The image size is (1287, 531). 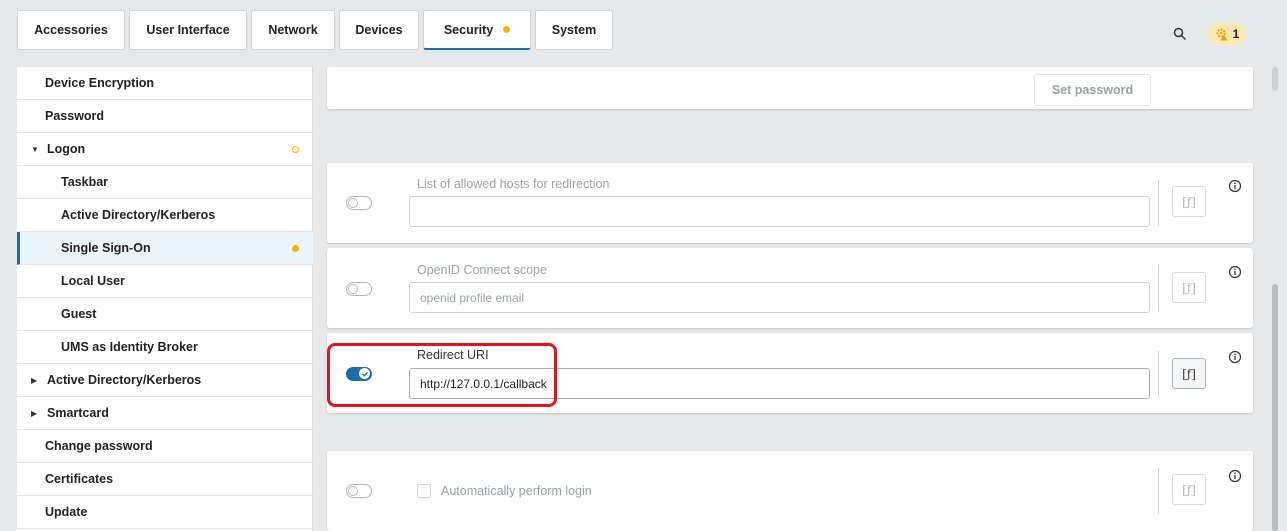 I want to click on sidebar-item-ums-identity-broker: UMS as Identity Broker, so click(x=165, y=347).